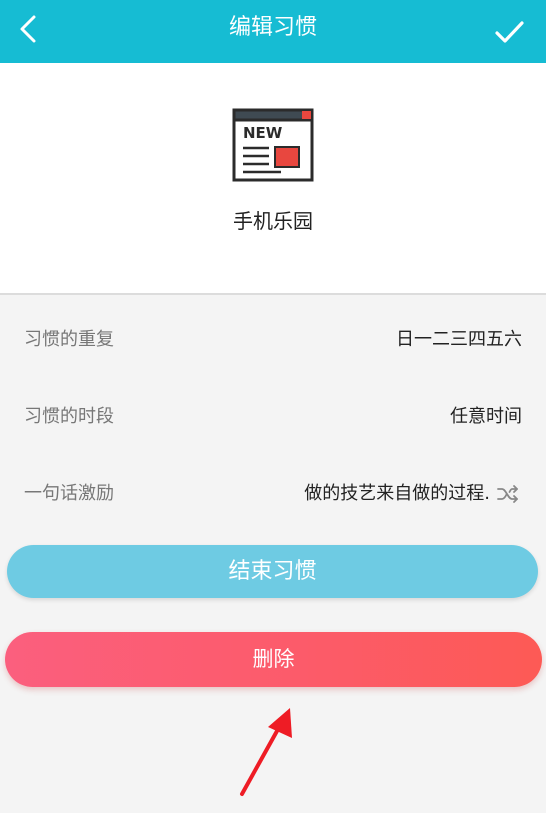 The image size is (546, 813). What do you see at coordinates (272, 27) in the screenshot?
I see `page-title: 编辑习惯` at bounding box center [272, 27].